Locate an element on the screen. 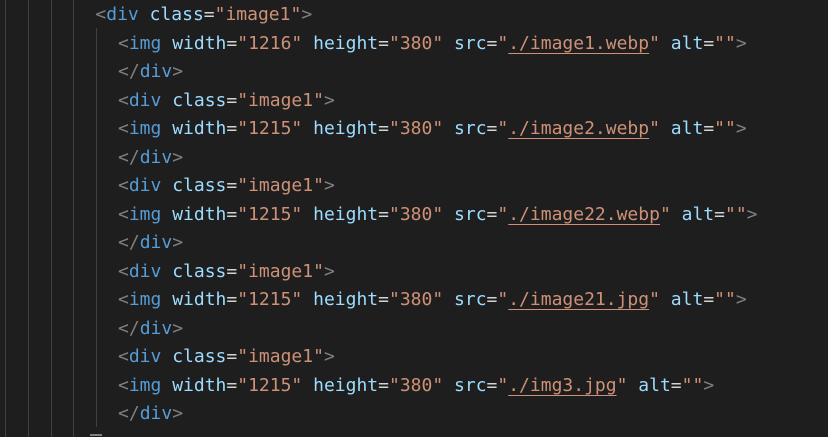  token-link: ./image2.webp is located at coordinates (578, 128).